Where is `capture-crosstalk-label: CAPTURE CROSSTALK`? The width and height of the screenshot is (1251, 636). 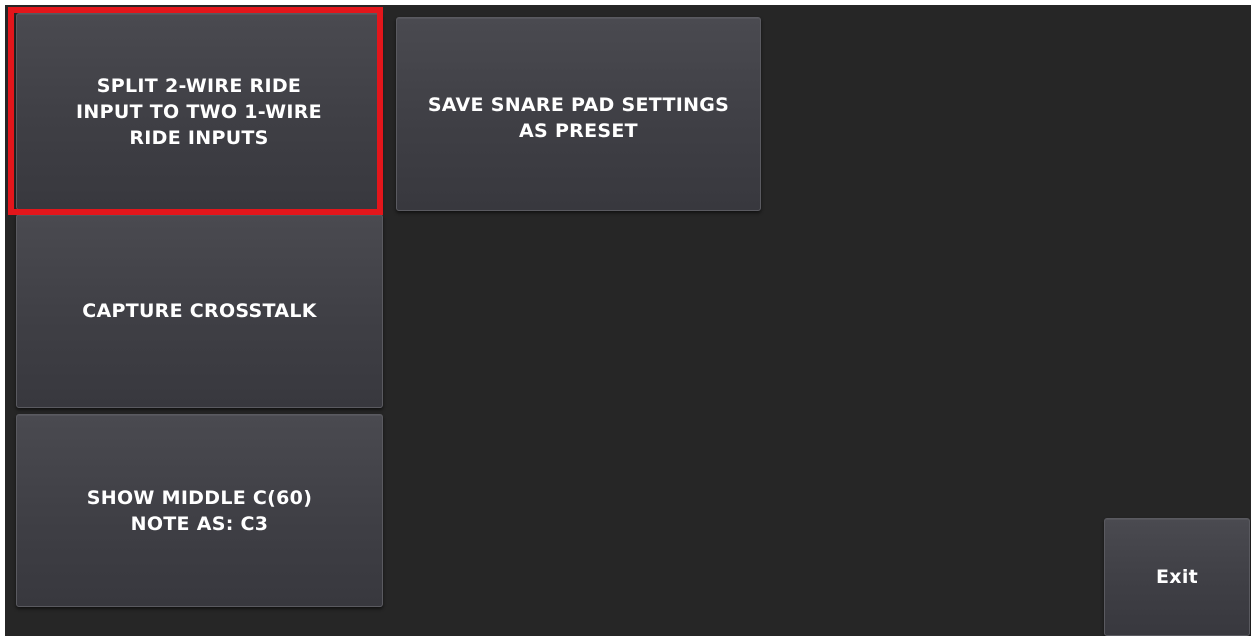 capture-crosstalk-label: CAPTURE CROSSTALK is located at coordinates (199, 311).